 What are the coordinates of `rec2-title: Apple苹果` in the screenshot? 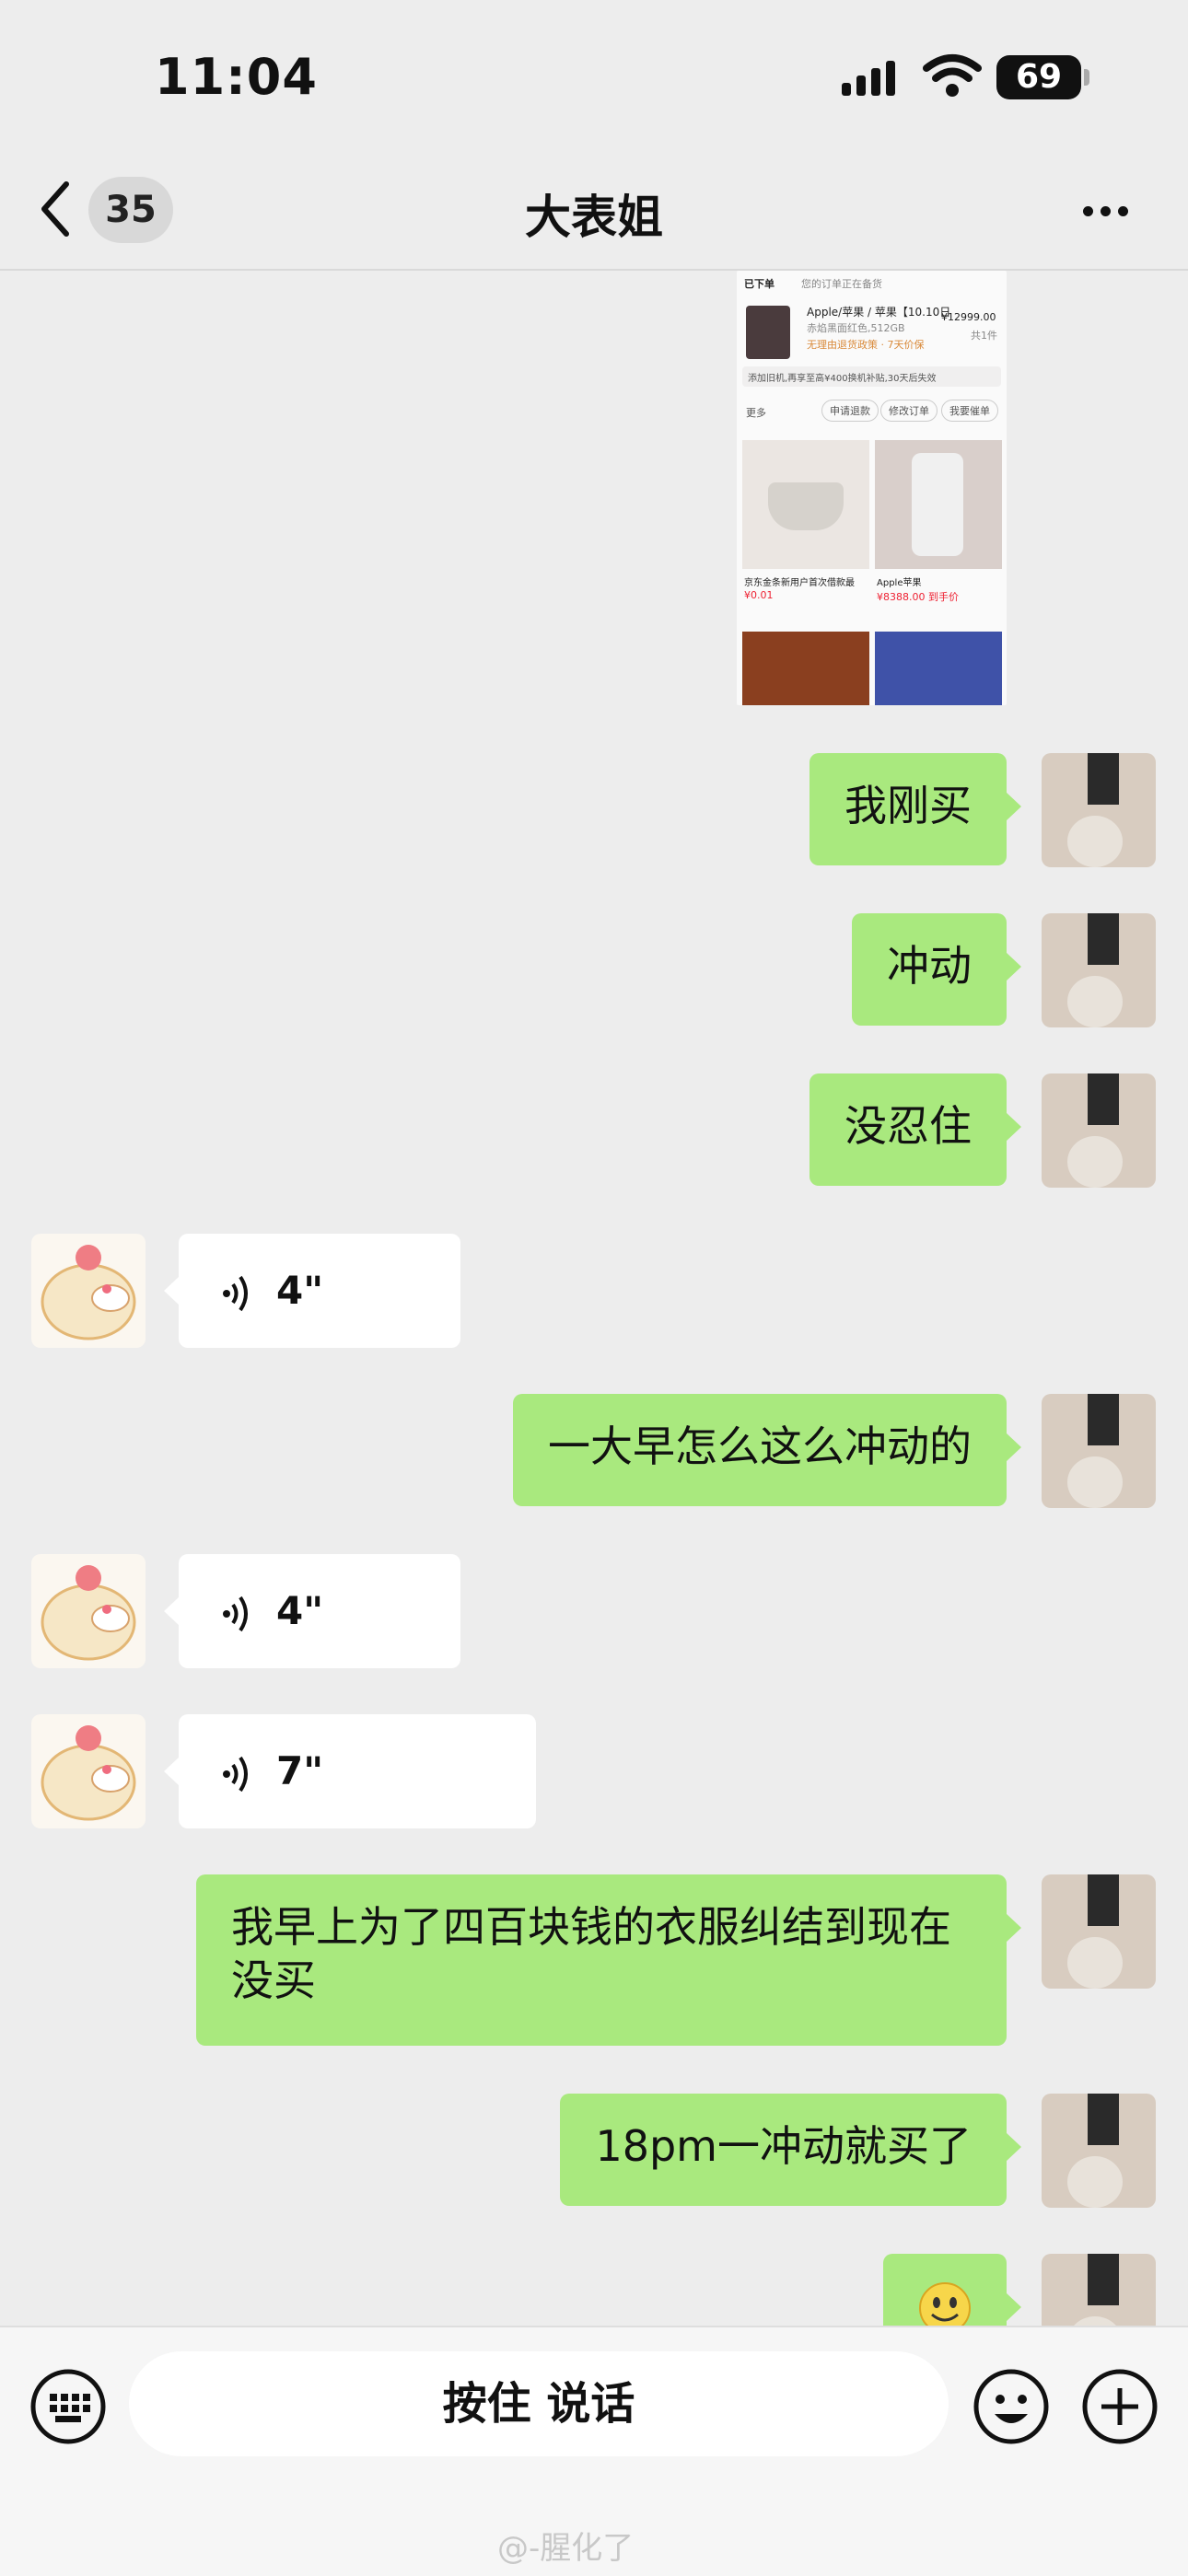 It's located at (899, 583).